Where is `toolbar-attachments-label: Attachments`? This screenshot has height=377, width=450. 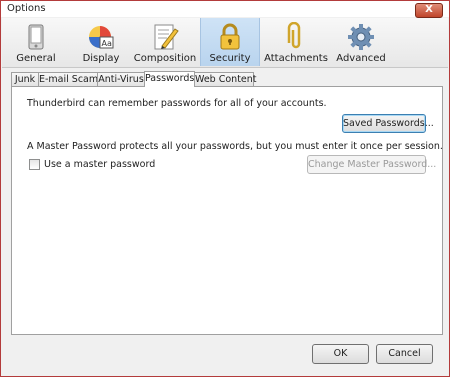
toolbar-attachments-label: Attachments is located at coordinates (296, 58).